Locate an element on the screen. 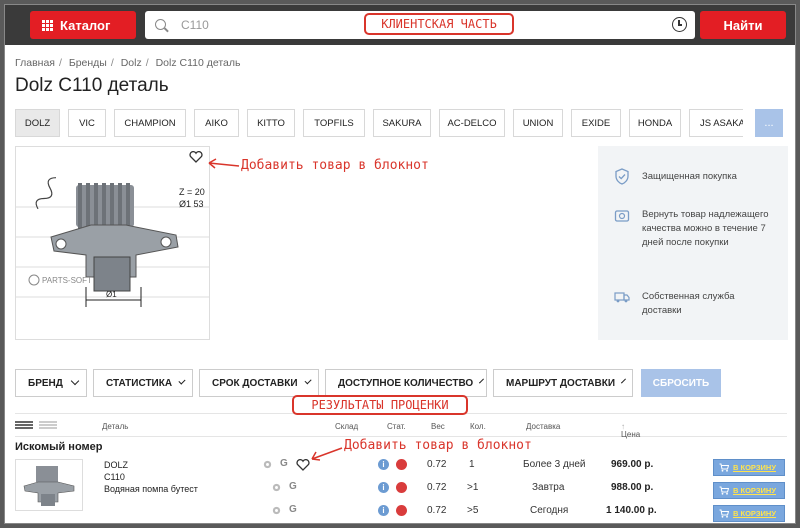 Image resolution: width=800 pixels, height=528 pixels. watermark: PARTS-SOFT is located at coordinates (67, 280).